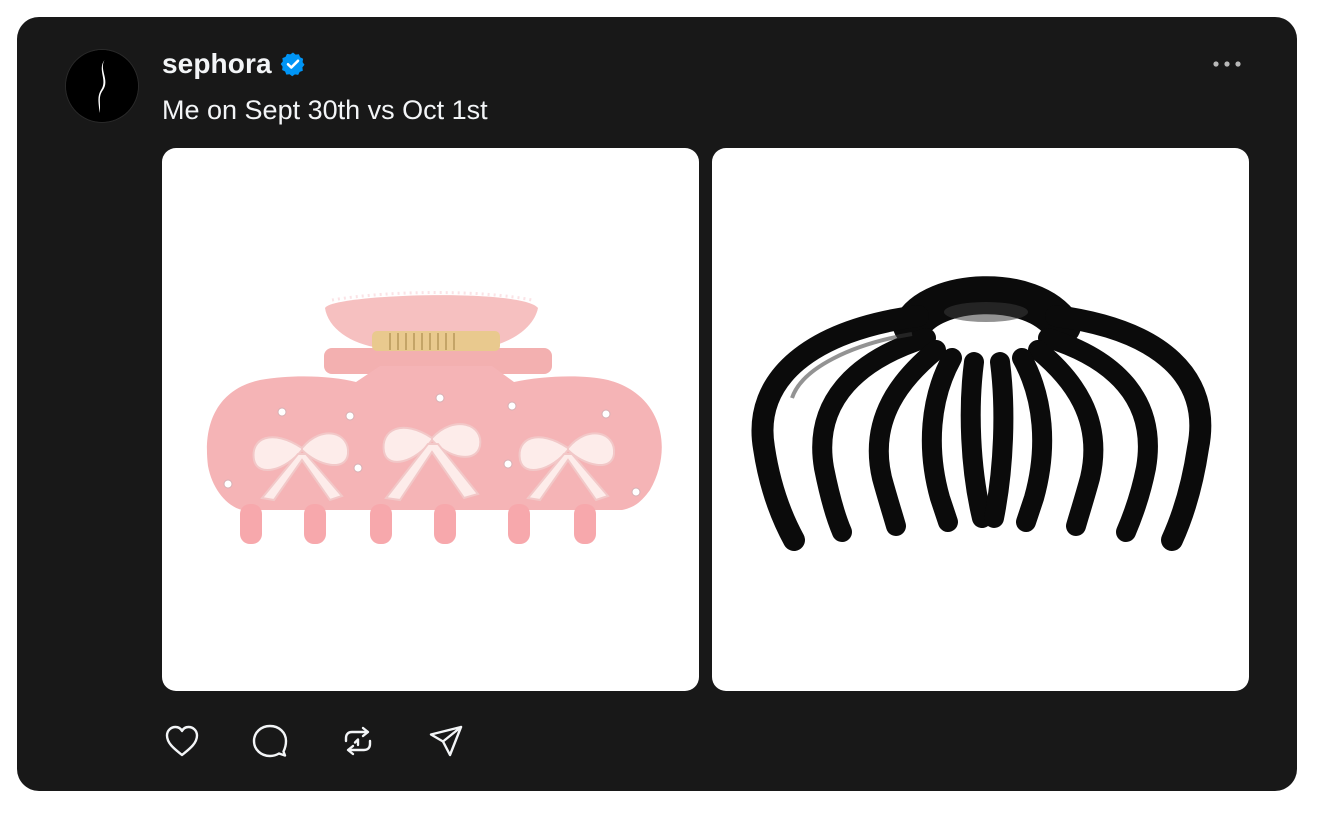 The image size is (1319, 819). What do you see at coordinates (981, 413) in the screenshot?
I see `black-octopus-claw-clip-image` at bounding box center [981, 413].